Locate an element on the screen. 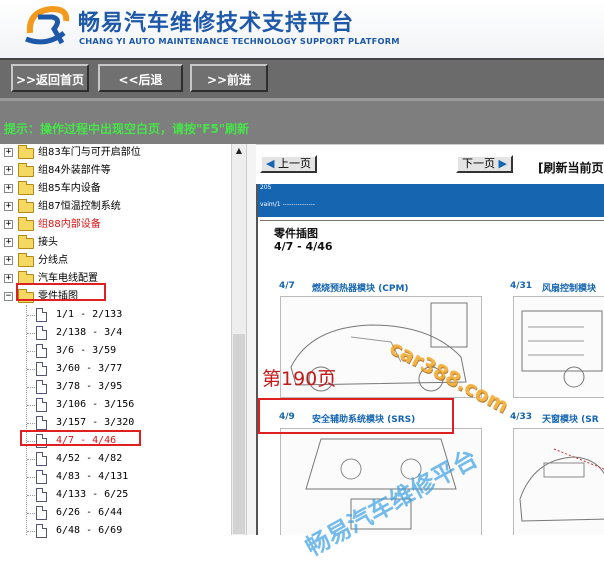 This screenshot has width=604, height=563. fan-module-illustration is located at coordinates (562, 349).